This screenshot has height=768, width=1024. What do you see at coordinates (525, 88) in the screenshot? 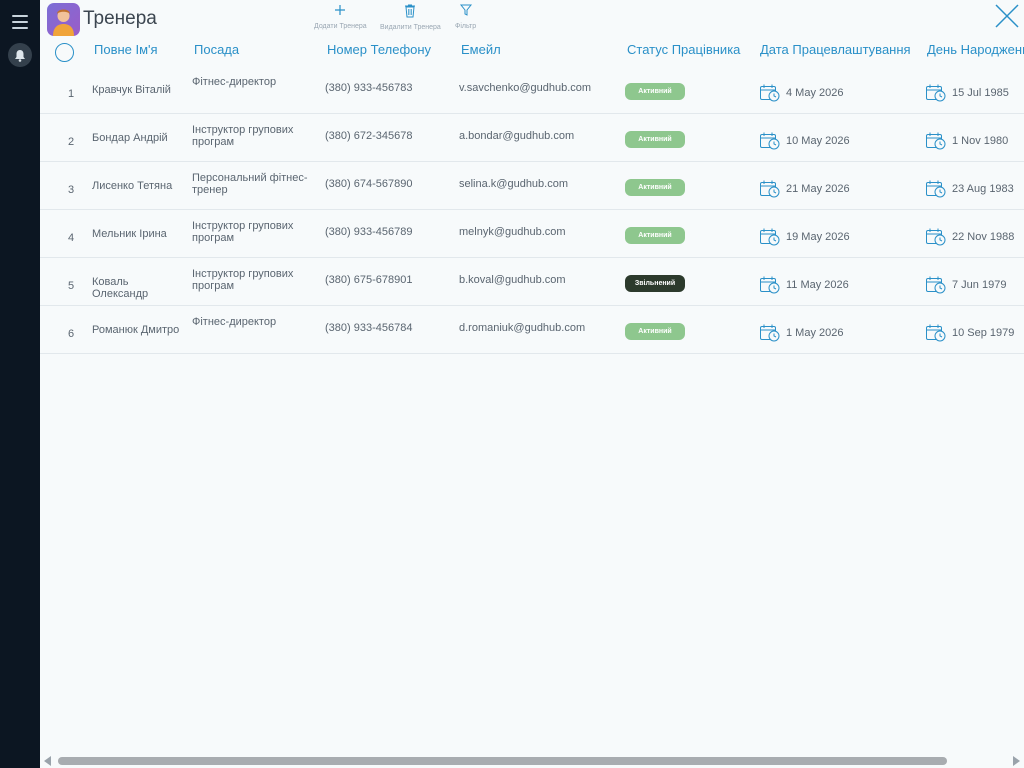
I see `email-cell: v.savchenko@gudhub.com` at bounding box center [525, 88].